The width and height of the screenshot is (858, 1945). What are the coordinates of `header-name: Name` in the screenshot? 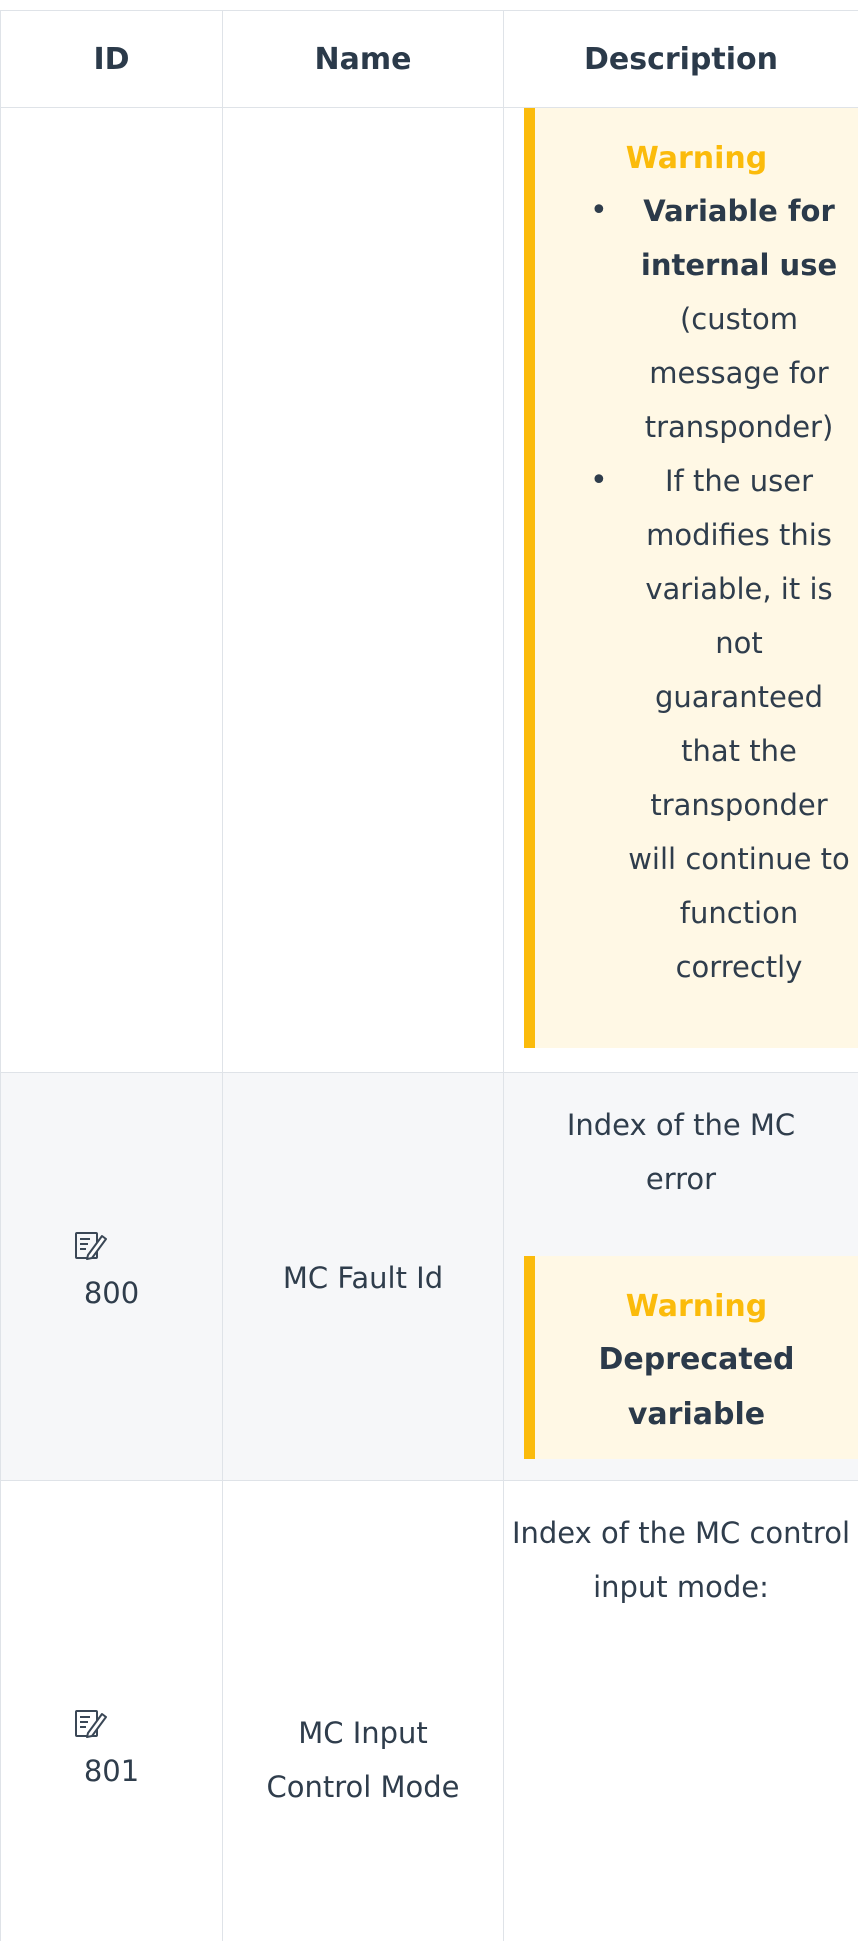 It's located at (363, 59).